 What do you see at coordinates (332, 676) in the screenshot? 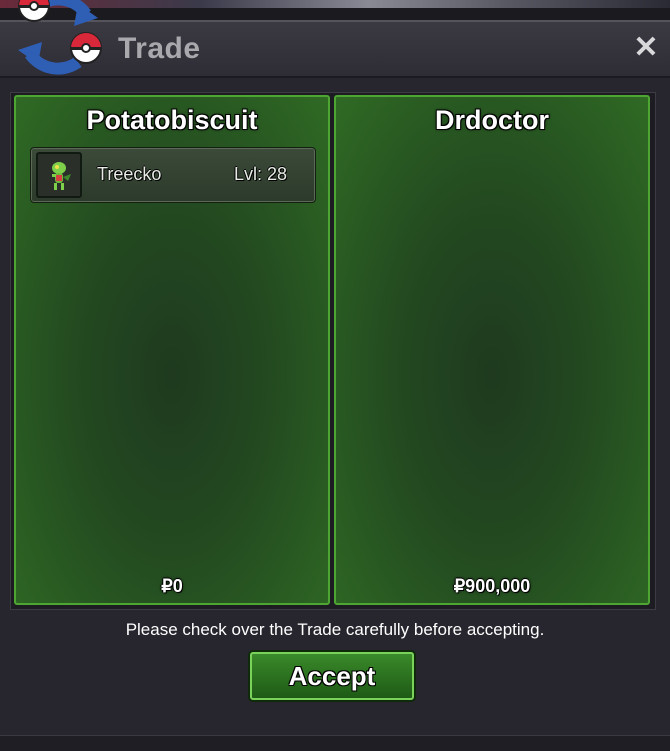
I see `accept-button: Accept` at bounding box center [332, 676].